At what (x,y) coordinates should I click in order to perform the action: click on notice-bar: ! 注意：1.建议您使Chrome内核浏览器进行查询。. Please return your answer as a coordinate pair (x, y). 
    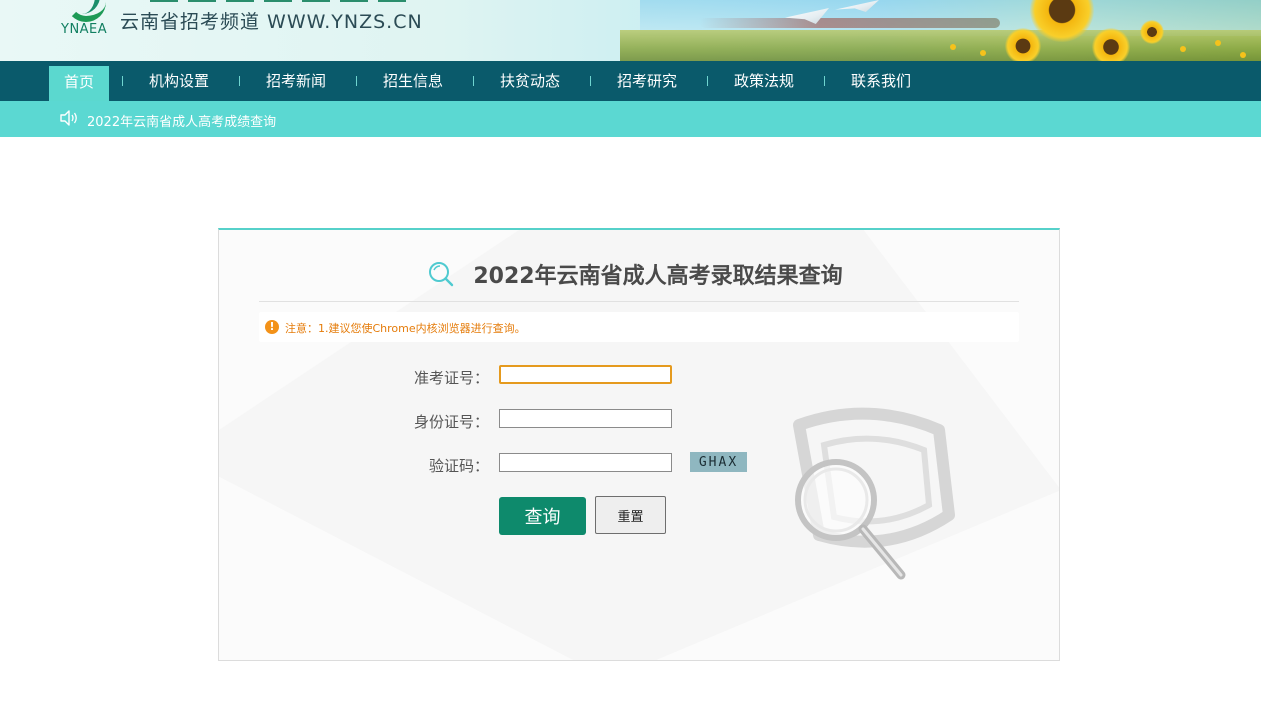
    Looking at the image, I should click on (639, 327).